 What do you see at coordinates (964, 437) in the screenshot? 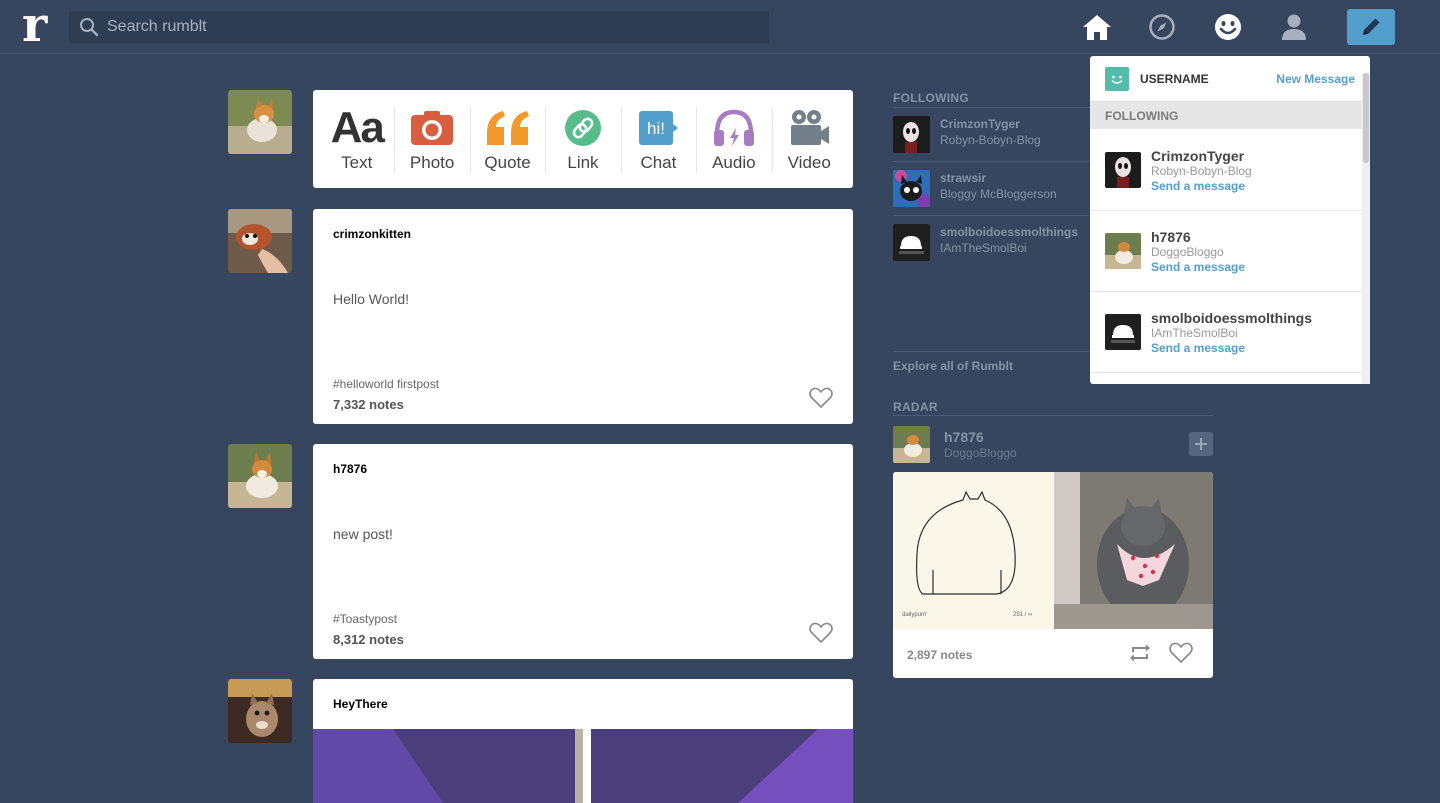
I see `radar-name: h7876` at bounding box center [964, 437].